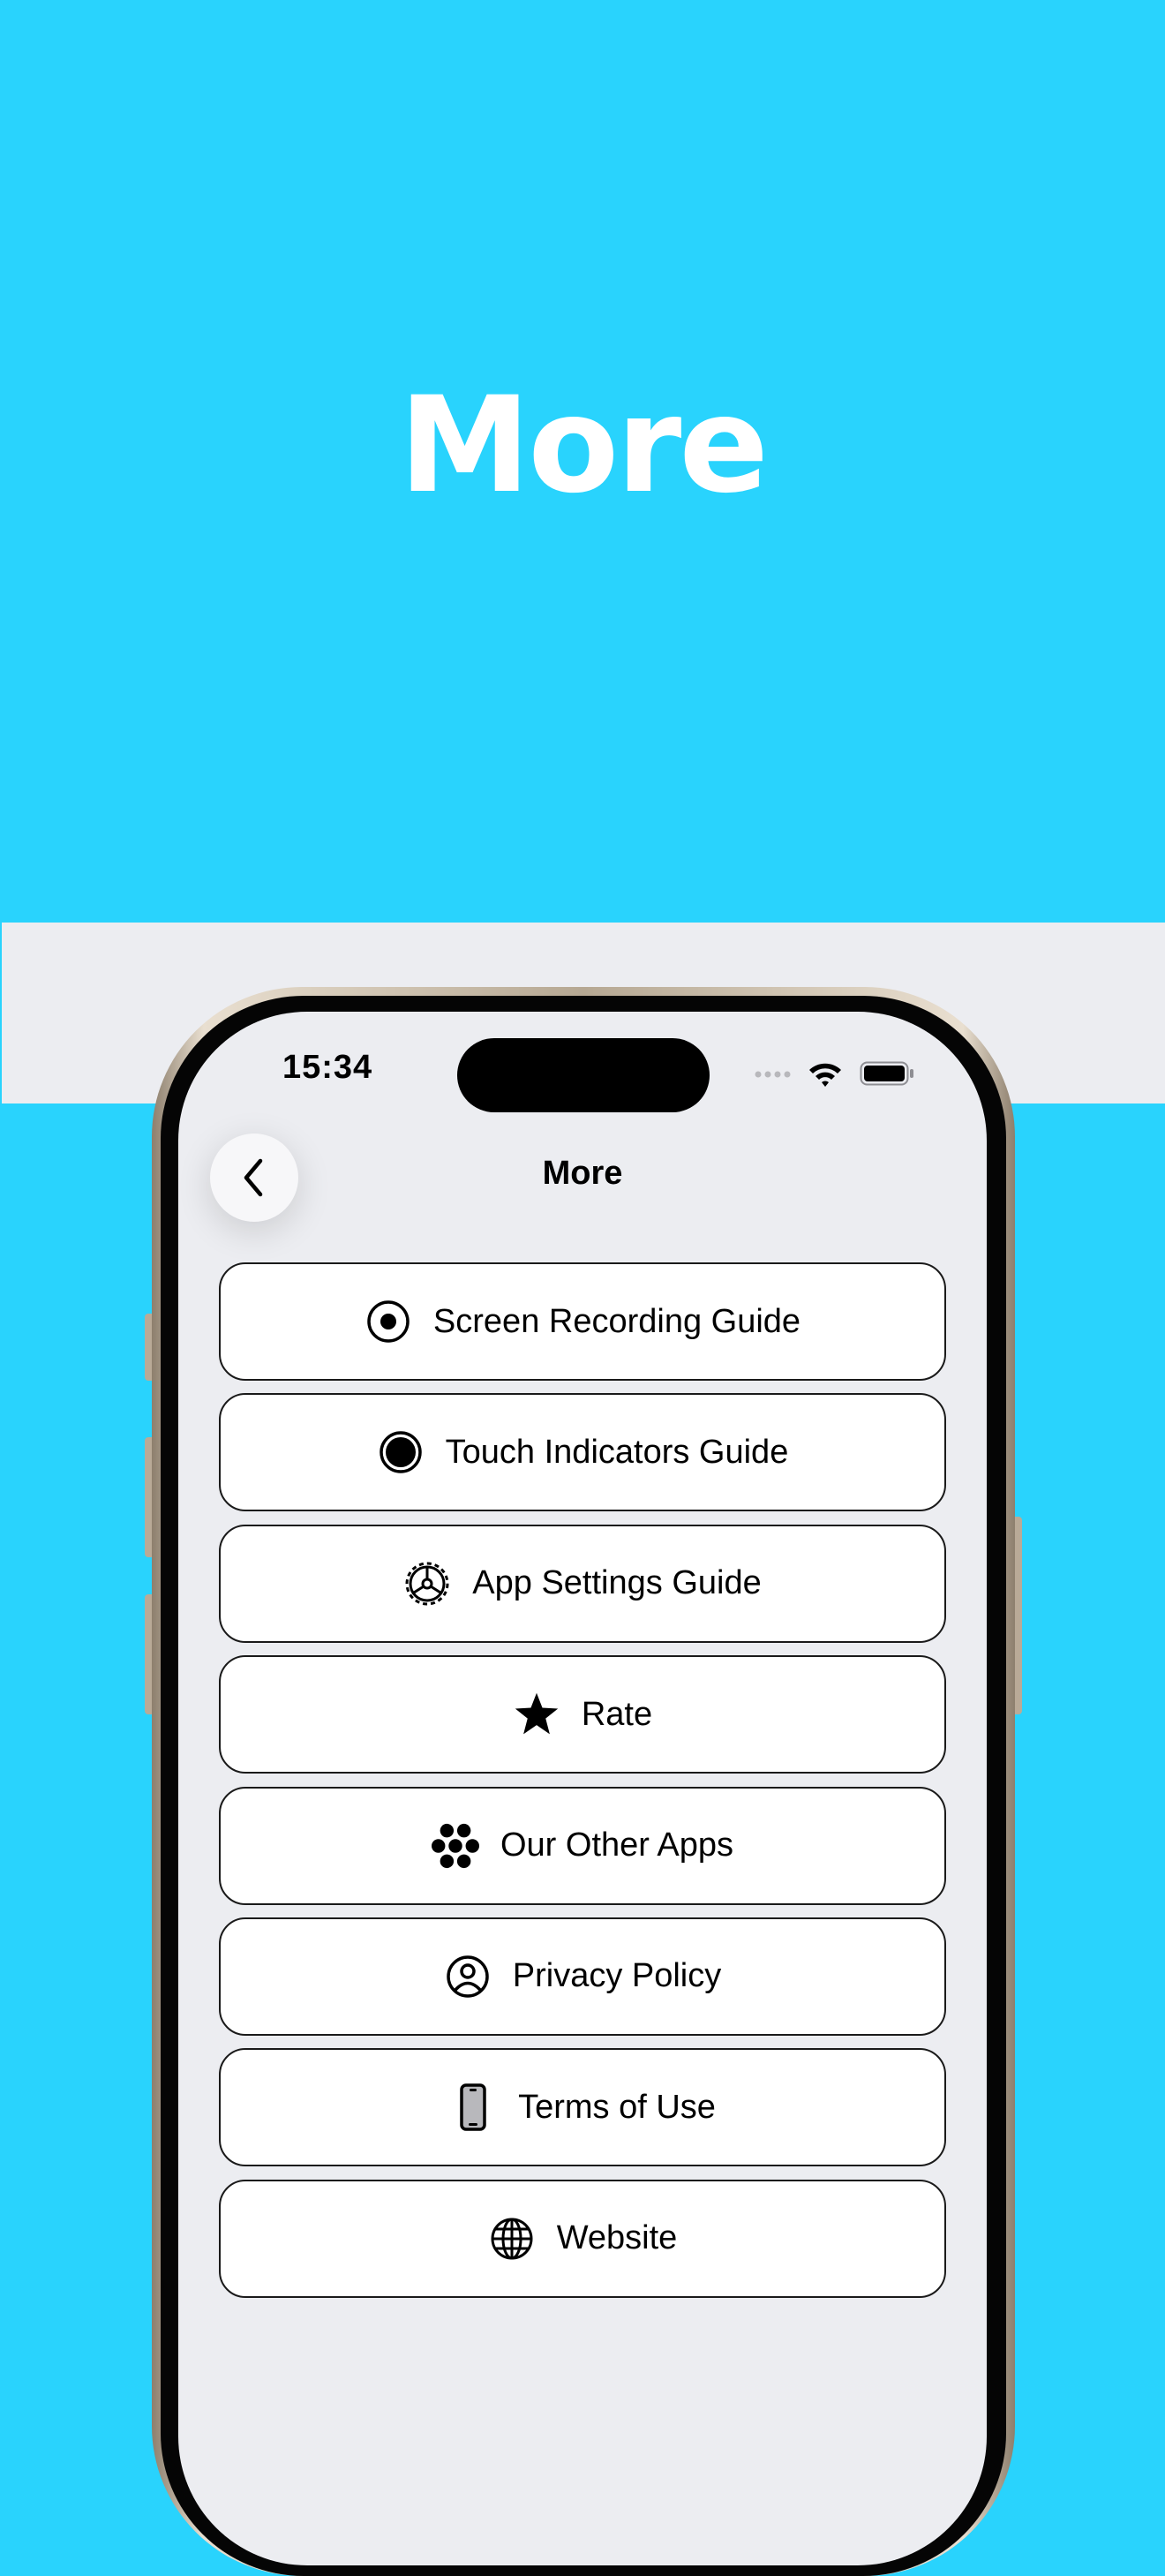 This screenshot has height=2576, width=1165. I want to click on rate-button: Rate, so click(582, 1715).